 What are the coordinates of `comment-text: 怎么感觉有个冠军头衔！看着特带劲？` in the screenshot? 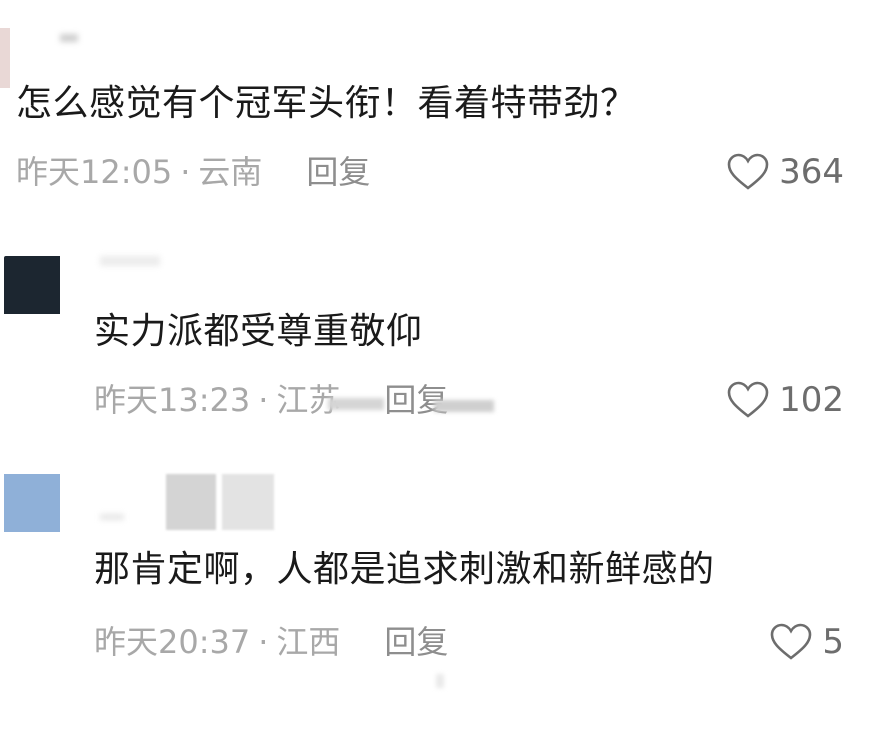 It's located at (326, 103).